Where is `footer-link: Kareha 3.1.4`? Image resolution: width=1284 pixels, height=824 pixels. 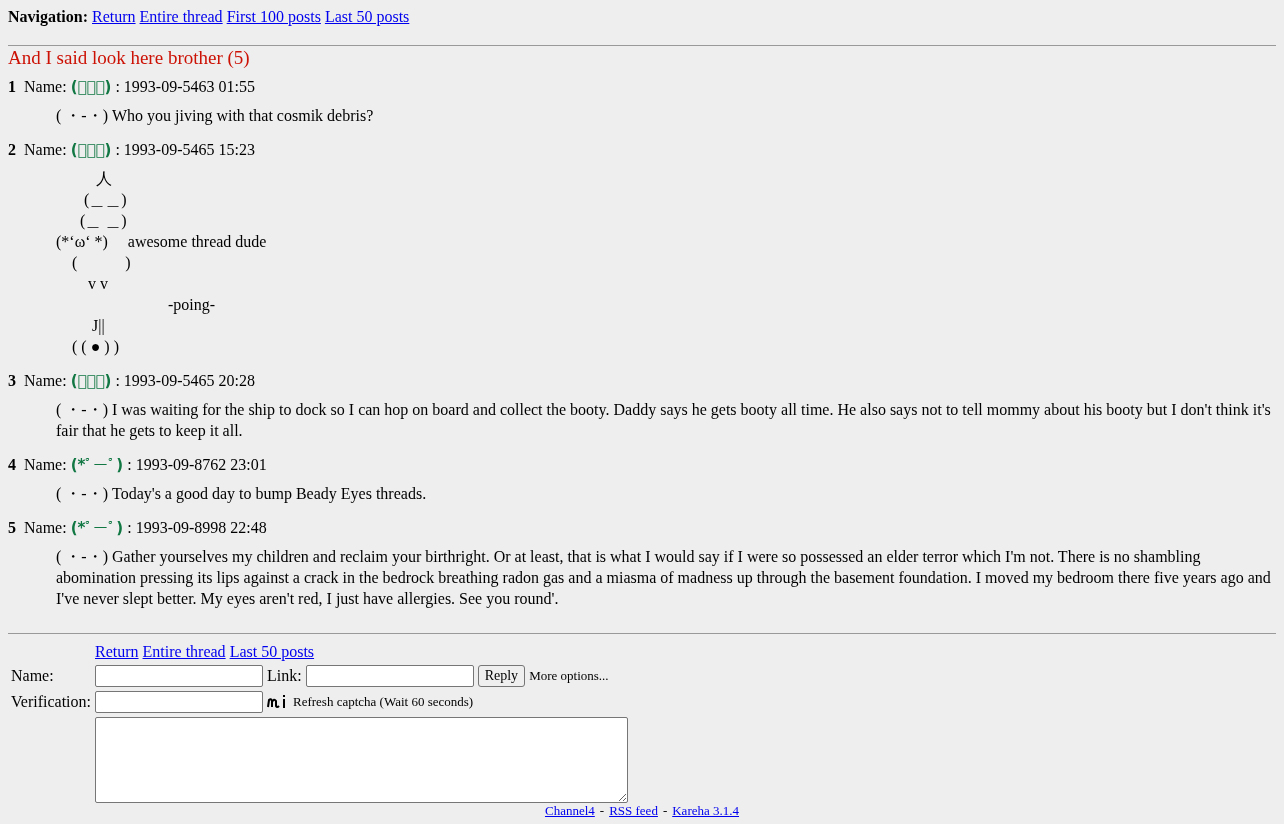 footer-link: Kareha 3.1.4 is located at coordinates (705, 810).